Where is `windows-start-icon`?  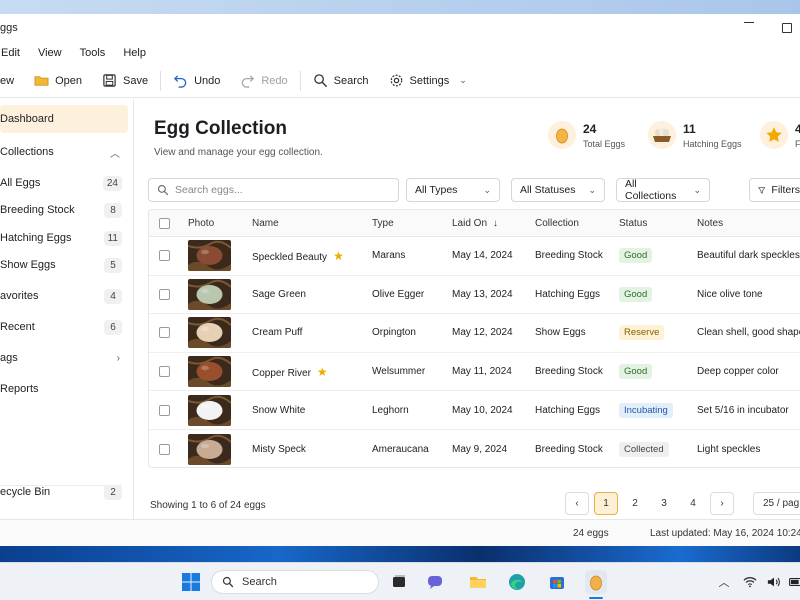
windows-start-icon is located at coordinates (191, 582).